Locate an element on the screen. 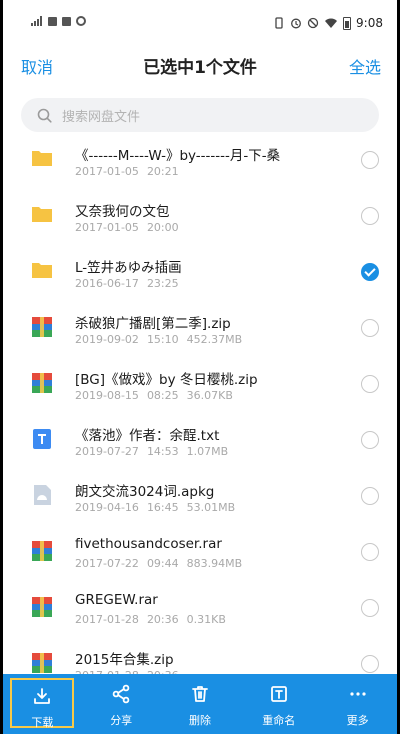  toolbar-label: 下载 is located at coordinates (42, 722).